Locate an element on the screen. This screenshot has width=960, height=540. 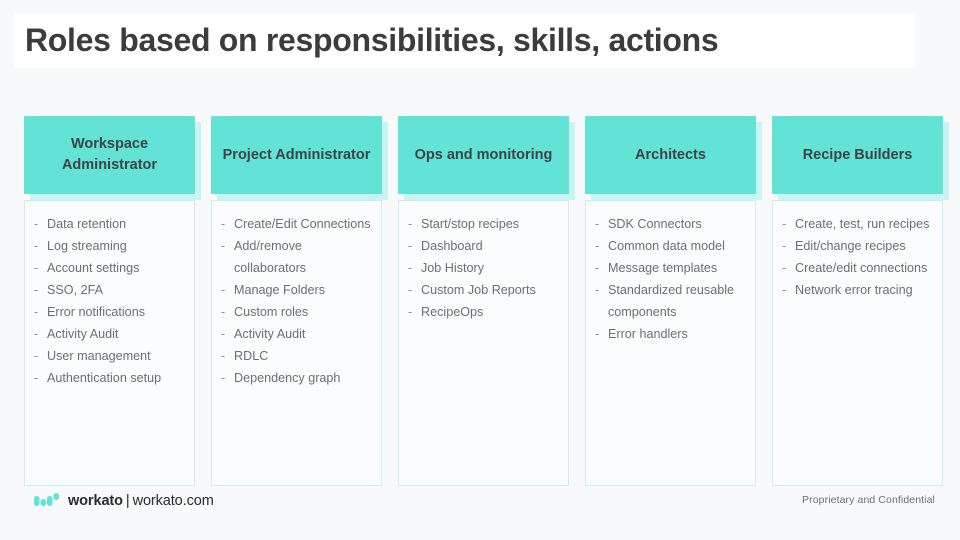
list-item: - Manage Folders is located at coordinates (297, 290).